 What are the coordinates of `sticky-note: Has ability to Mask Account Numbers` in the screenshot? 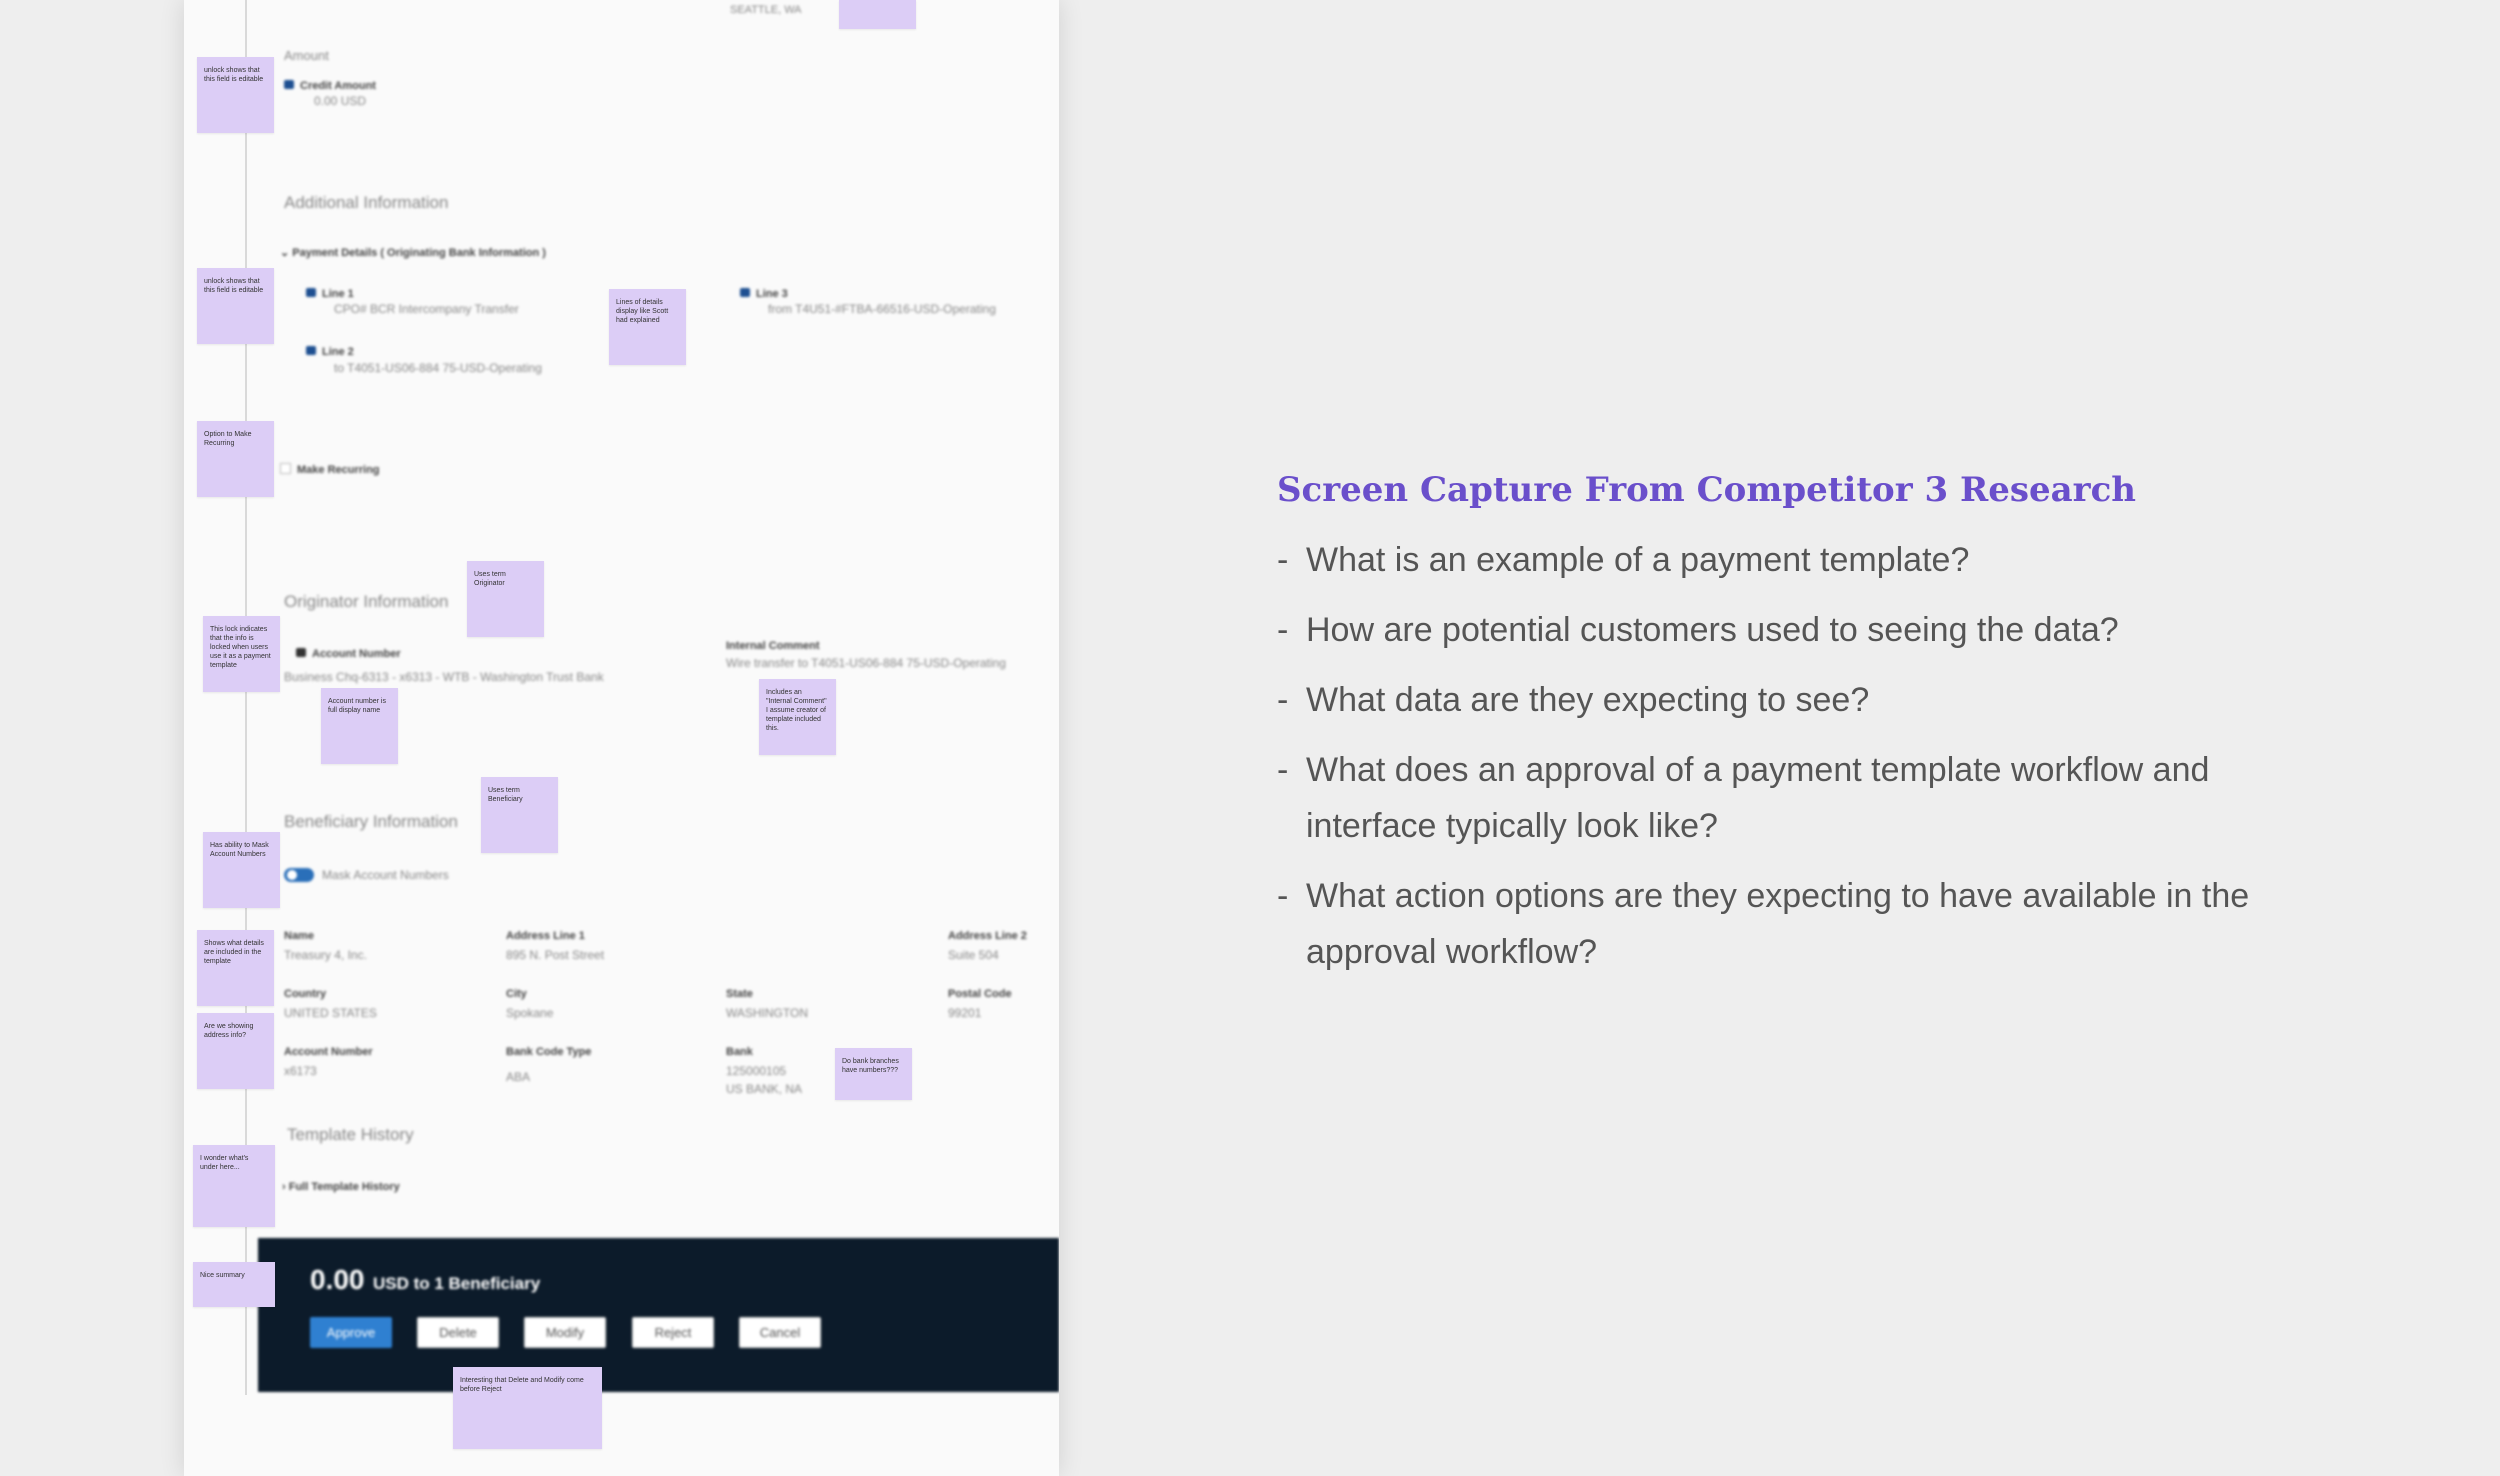 It's located at (241, 870).